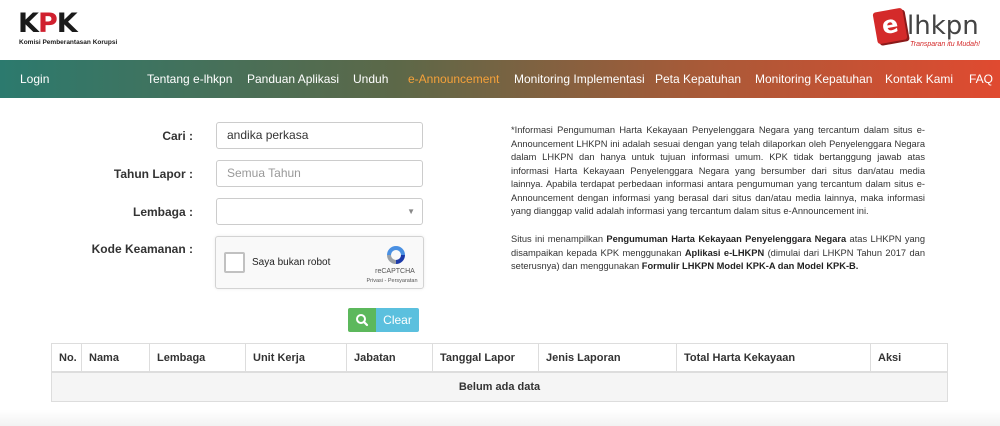 This screenshot has height=426, width=1000. I want to click on kpk-logo: KPK Komisi Pemberantasan Korupsi, so click(75, 30).